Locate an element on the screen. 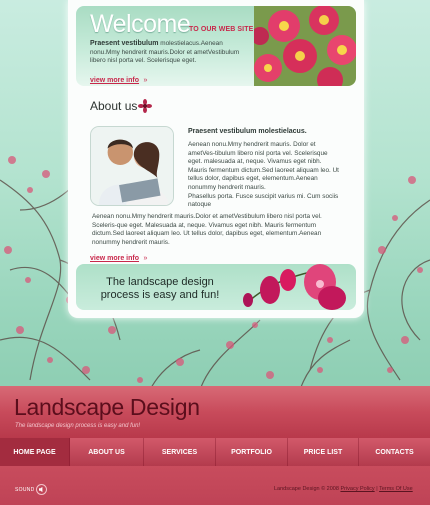 The height and width of the screenshot is (505, 430). about-more: view more info » is located at coordinates (118, 256).